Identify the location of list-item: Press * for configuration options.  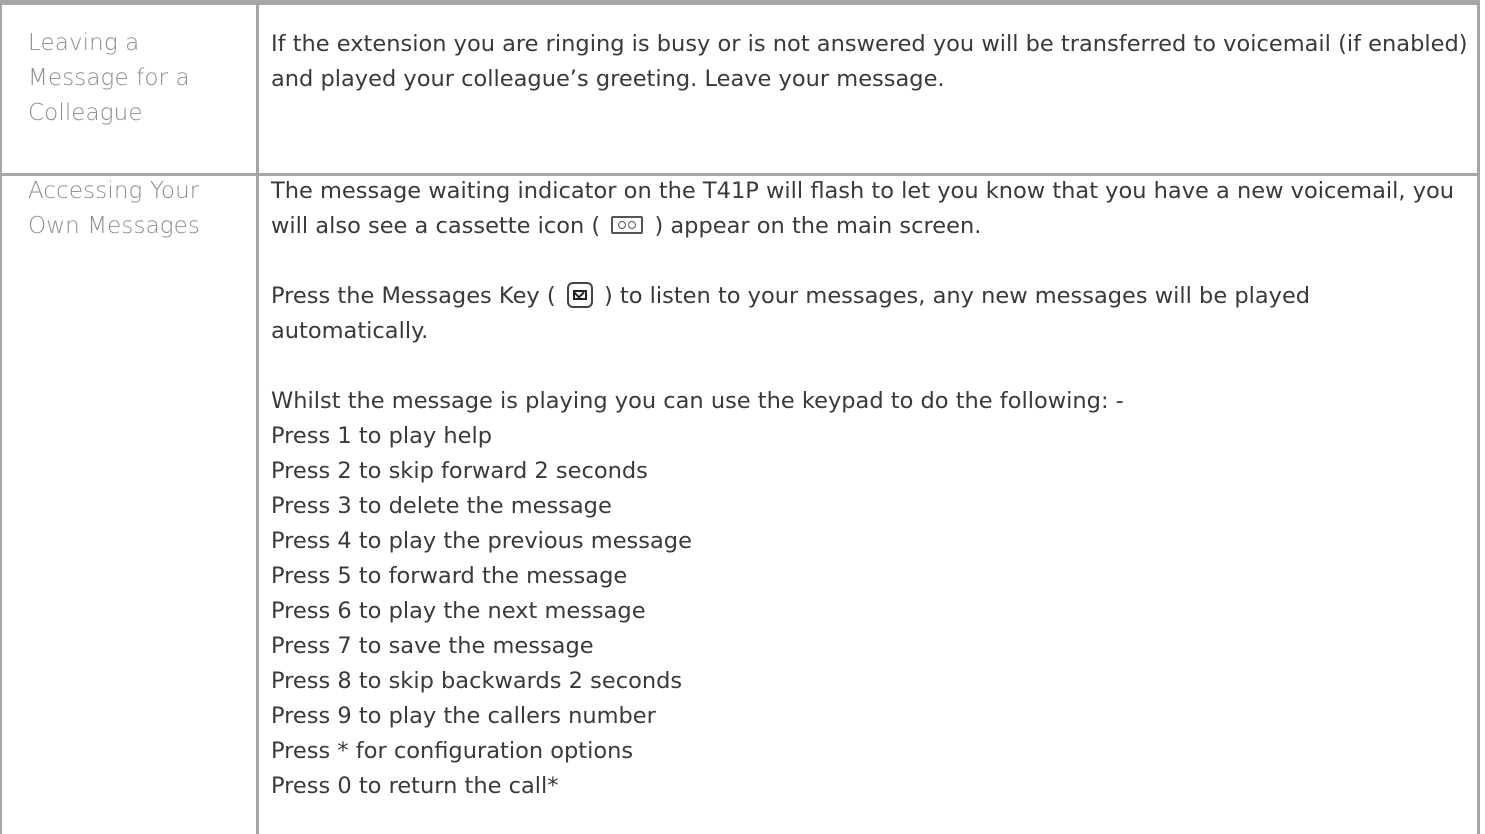
(452, 751).